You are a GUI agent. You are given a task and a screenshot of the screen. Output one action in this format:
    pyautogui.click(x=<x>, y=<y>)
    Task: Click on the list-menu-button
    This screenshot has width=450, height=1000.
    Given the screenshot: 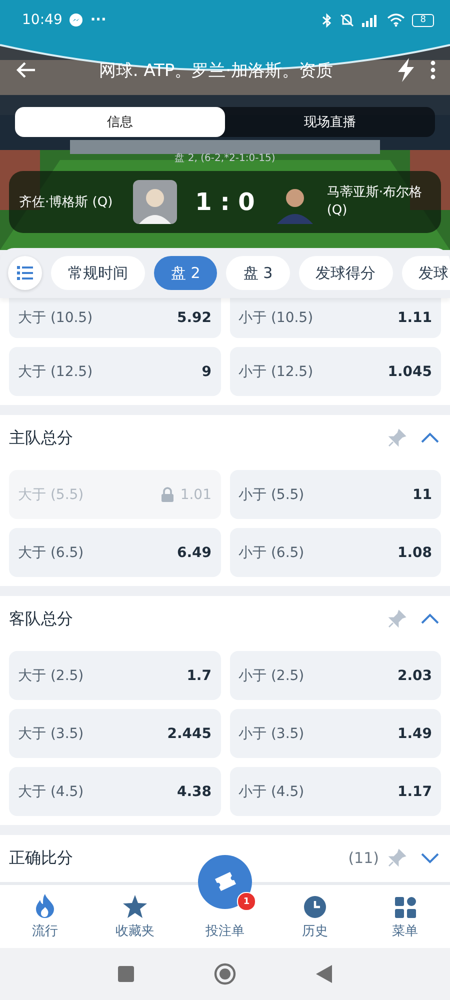 What is the action you would take?
    pyautogui.click(x=25, y=273)
    